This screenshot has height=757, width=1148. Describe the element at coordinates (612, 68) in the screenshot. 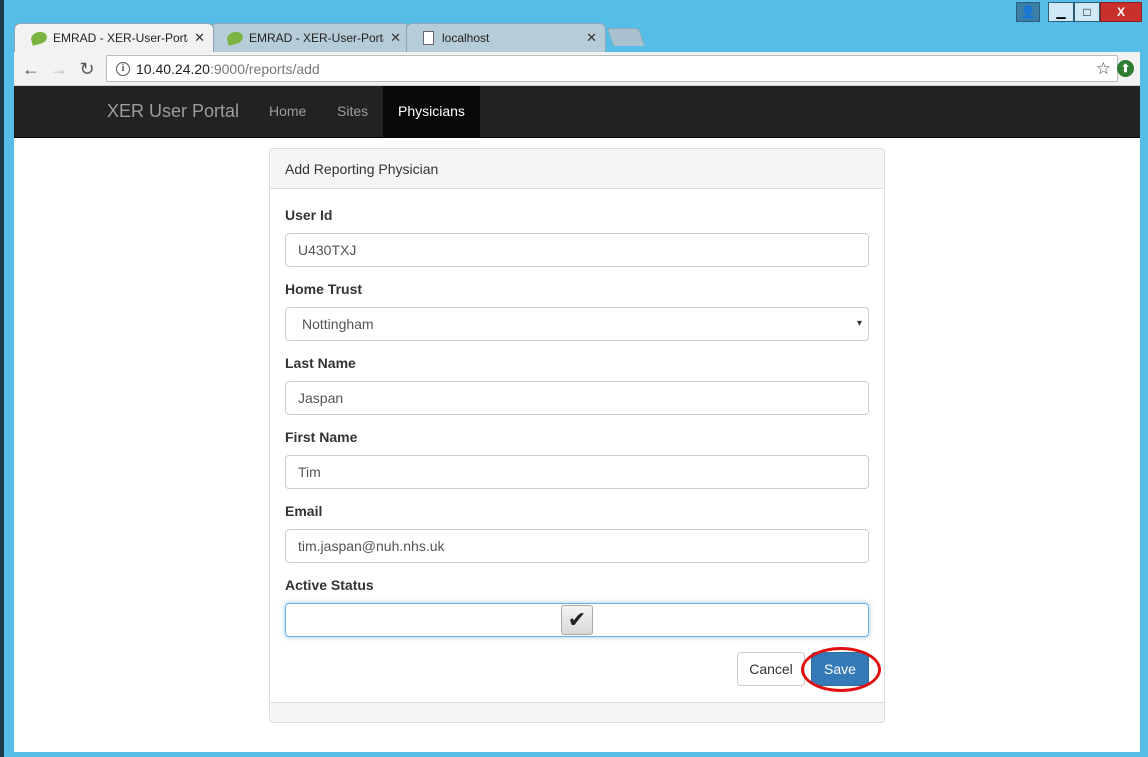

I see `address-bar: i 10.40.24.20 :9000/reports/add ☆` at that location.